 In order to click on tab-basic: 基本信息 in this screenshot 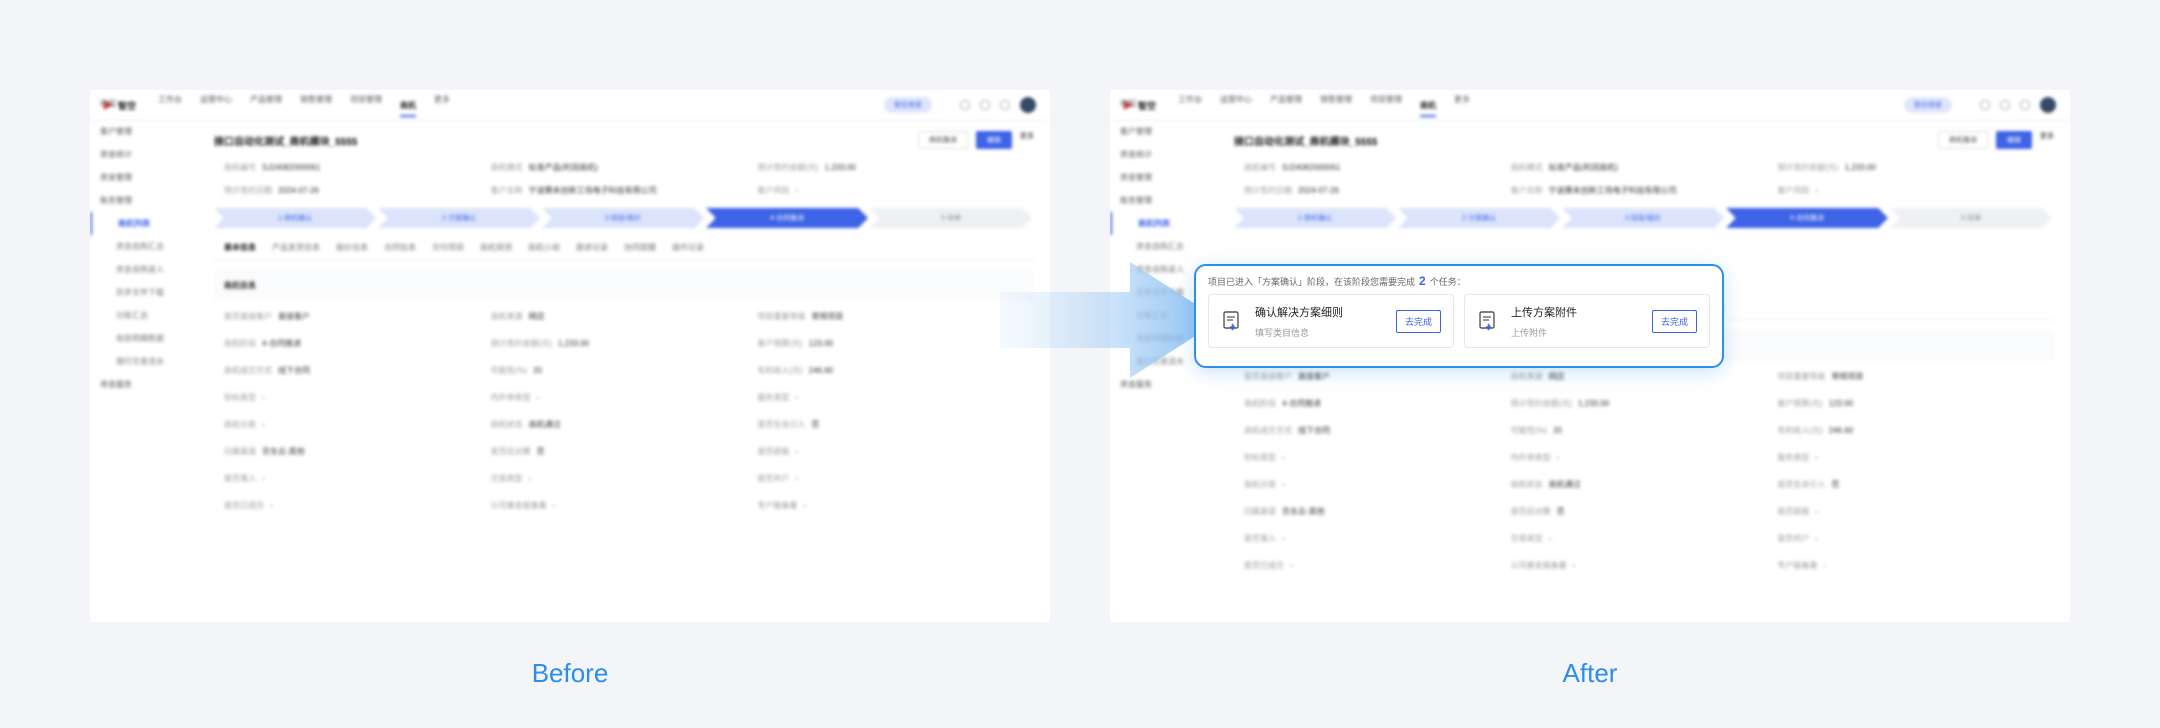, I will do `click(240, 247)`.